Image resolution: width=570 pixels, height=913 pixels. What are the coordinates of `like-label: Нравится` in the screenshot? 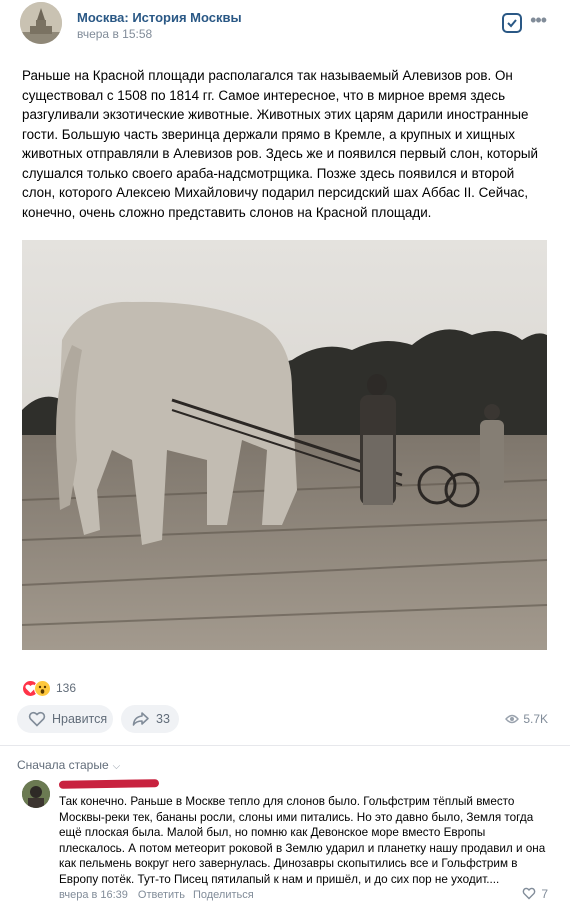 It's located at (80, 719).